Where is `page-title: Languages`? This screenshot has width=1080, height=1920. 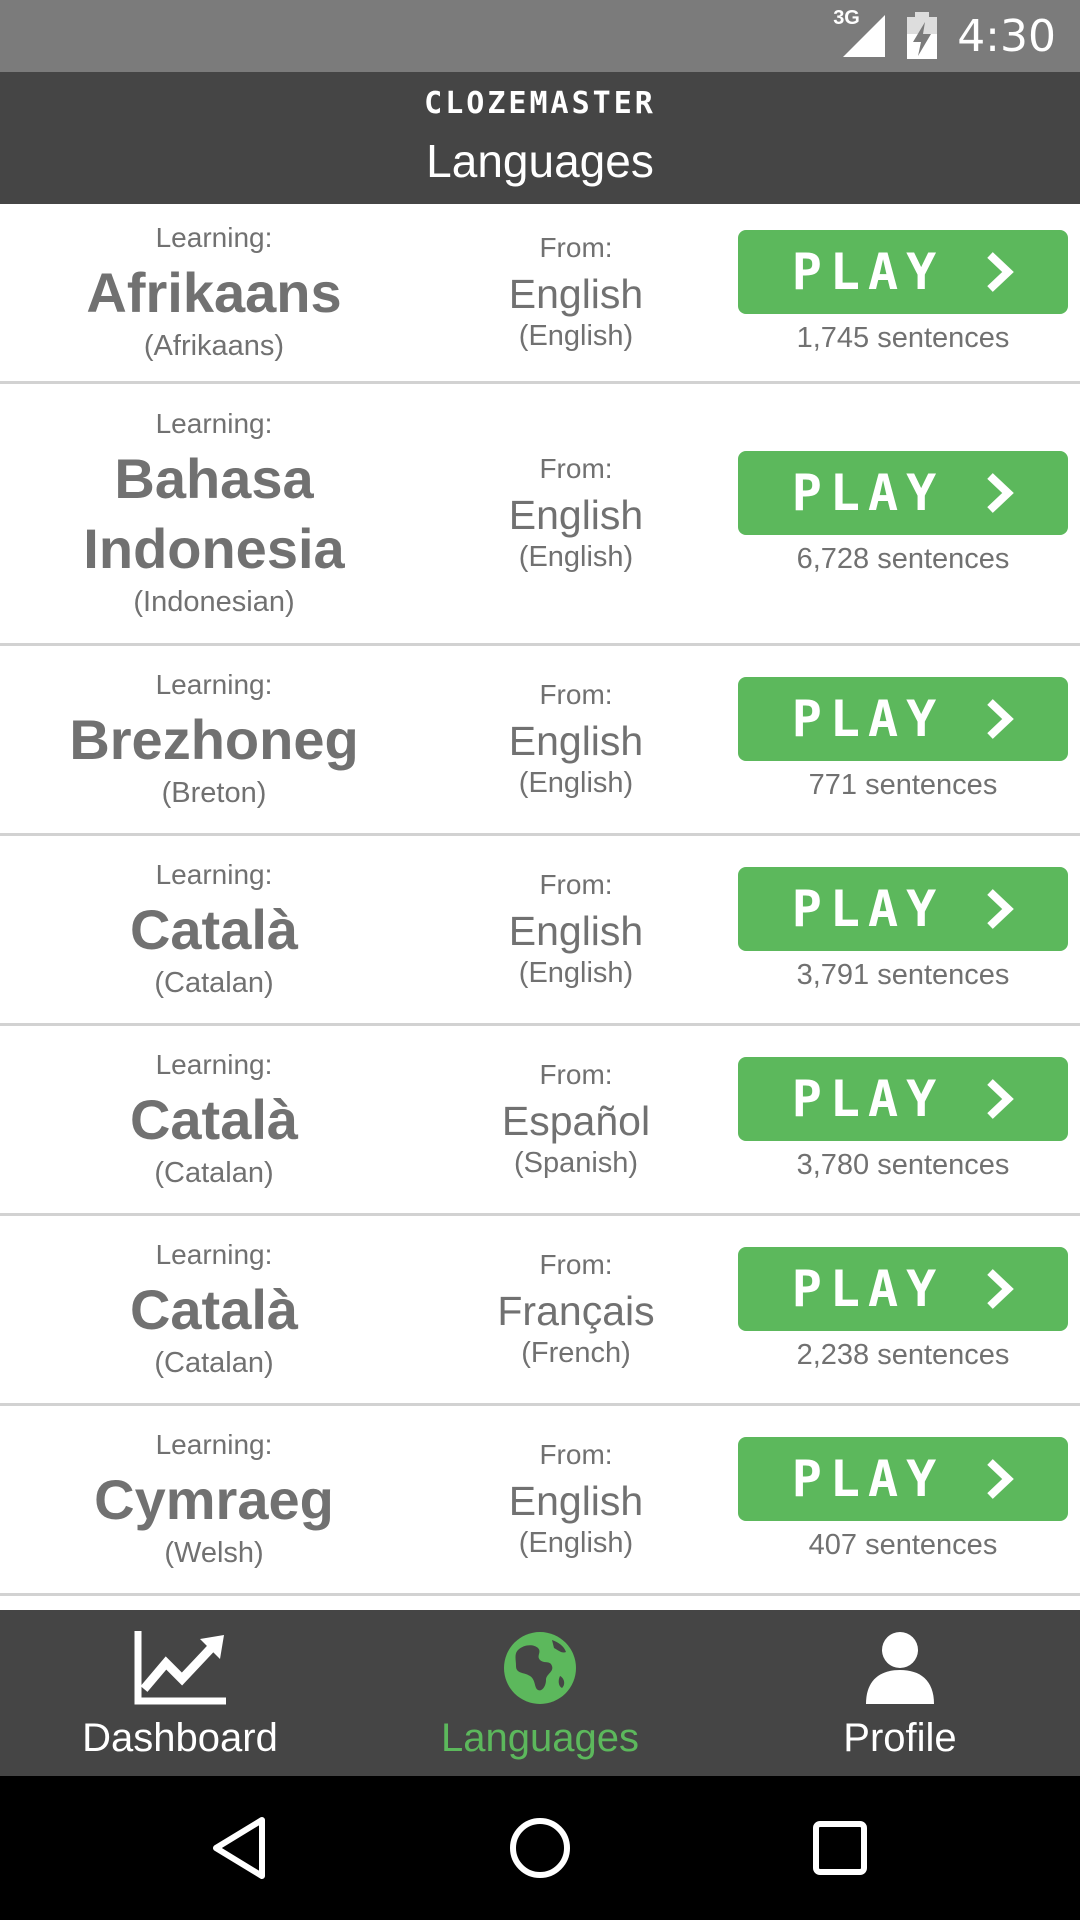
page-title: Languages is located at coordinates (540, 161).